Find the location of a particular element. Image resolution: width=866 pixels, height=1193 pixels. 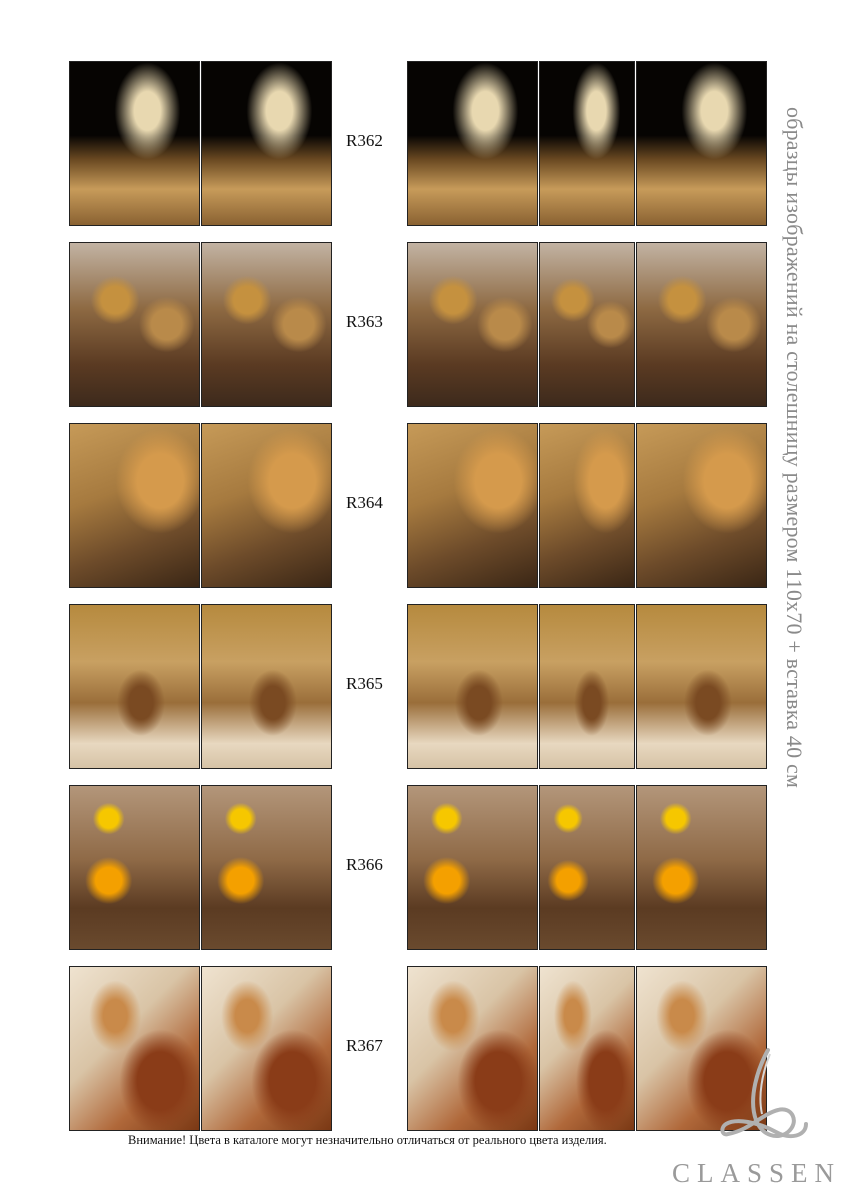

sample-row: R366 is located at coordinates (433, 867).